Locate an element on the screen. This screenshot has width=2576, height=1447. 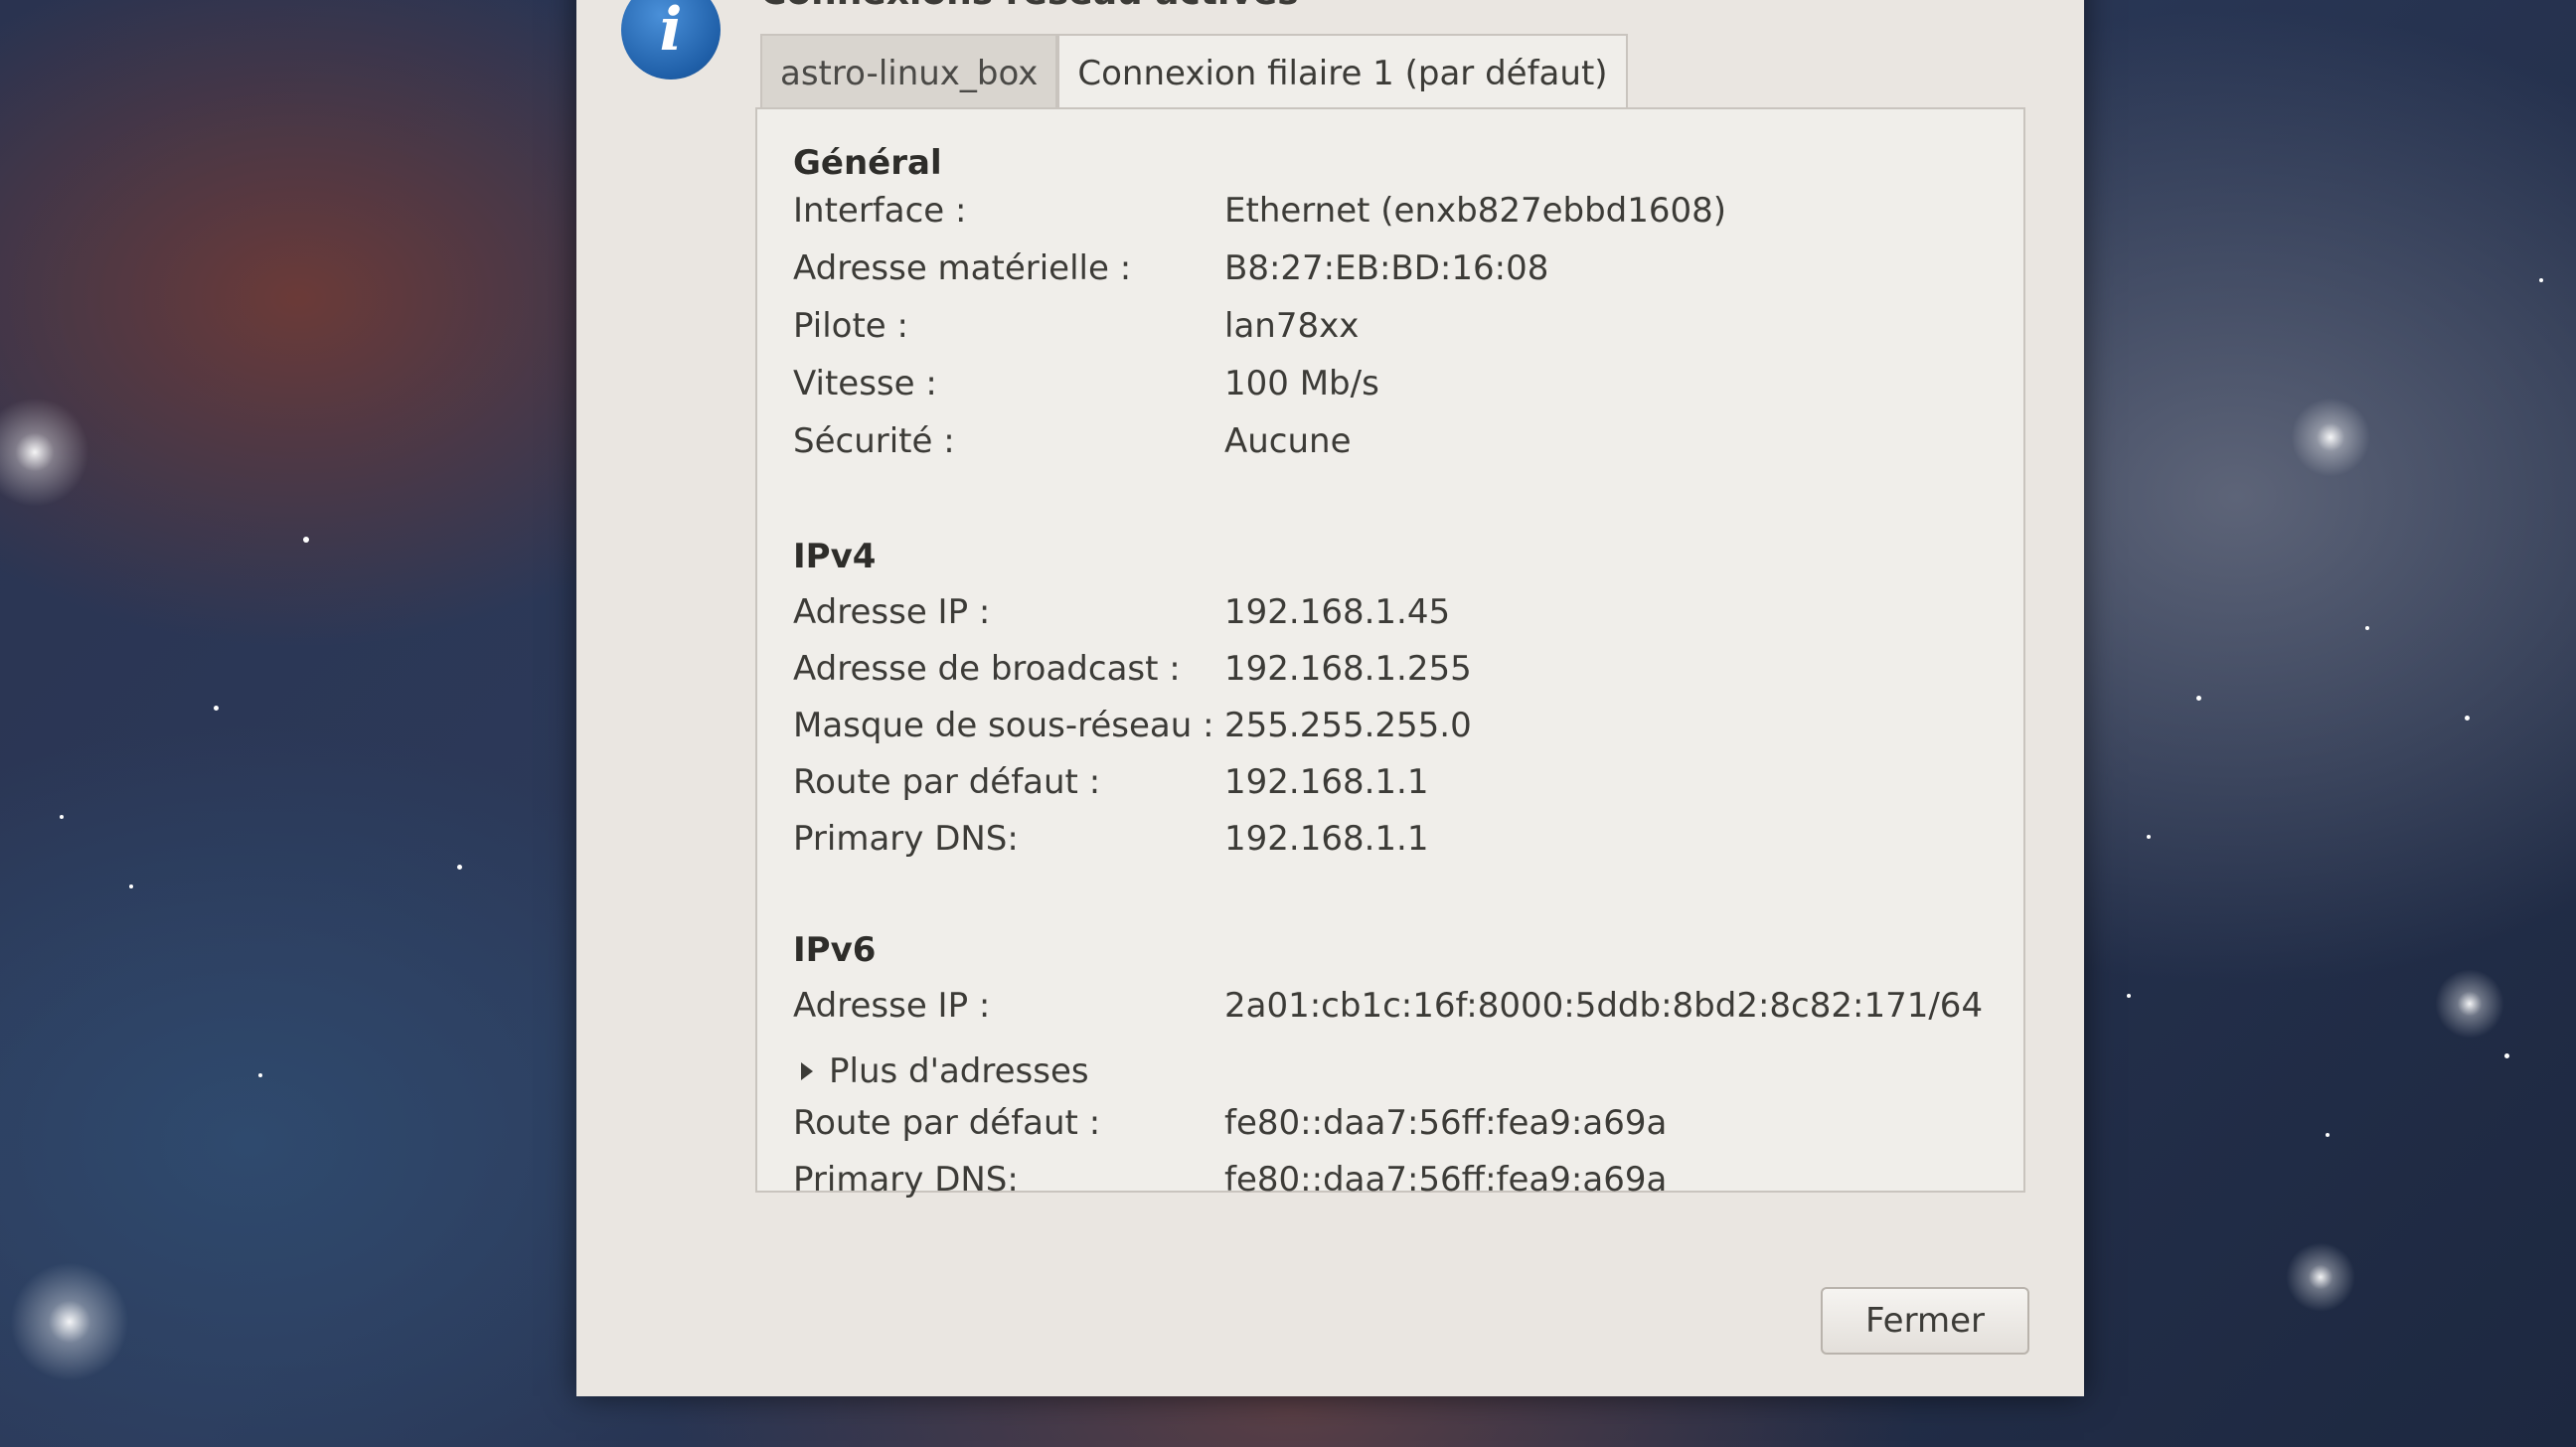
hardware-address-row: Adresse matérielle : B8:27:EB:BD:16:08 is located at coordinates (1390, 274).